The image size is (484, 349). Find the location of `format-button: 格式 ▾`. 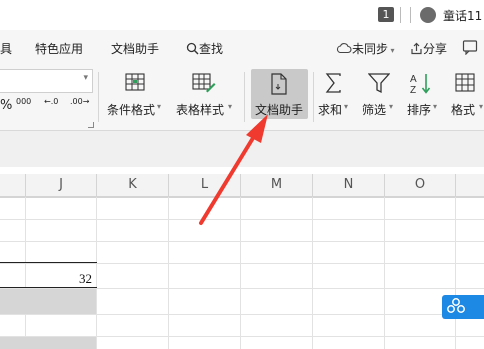

format-button: 格式 ▾ is located at coordinates (465, 94).